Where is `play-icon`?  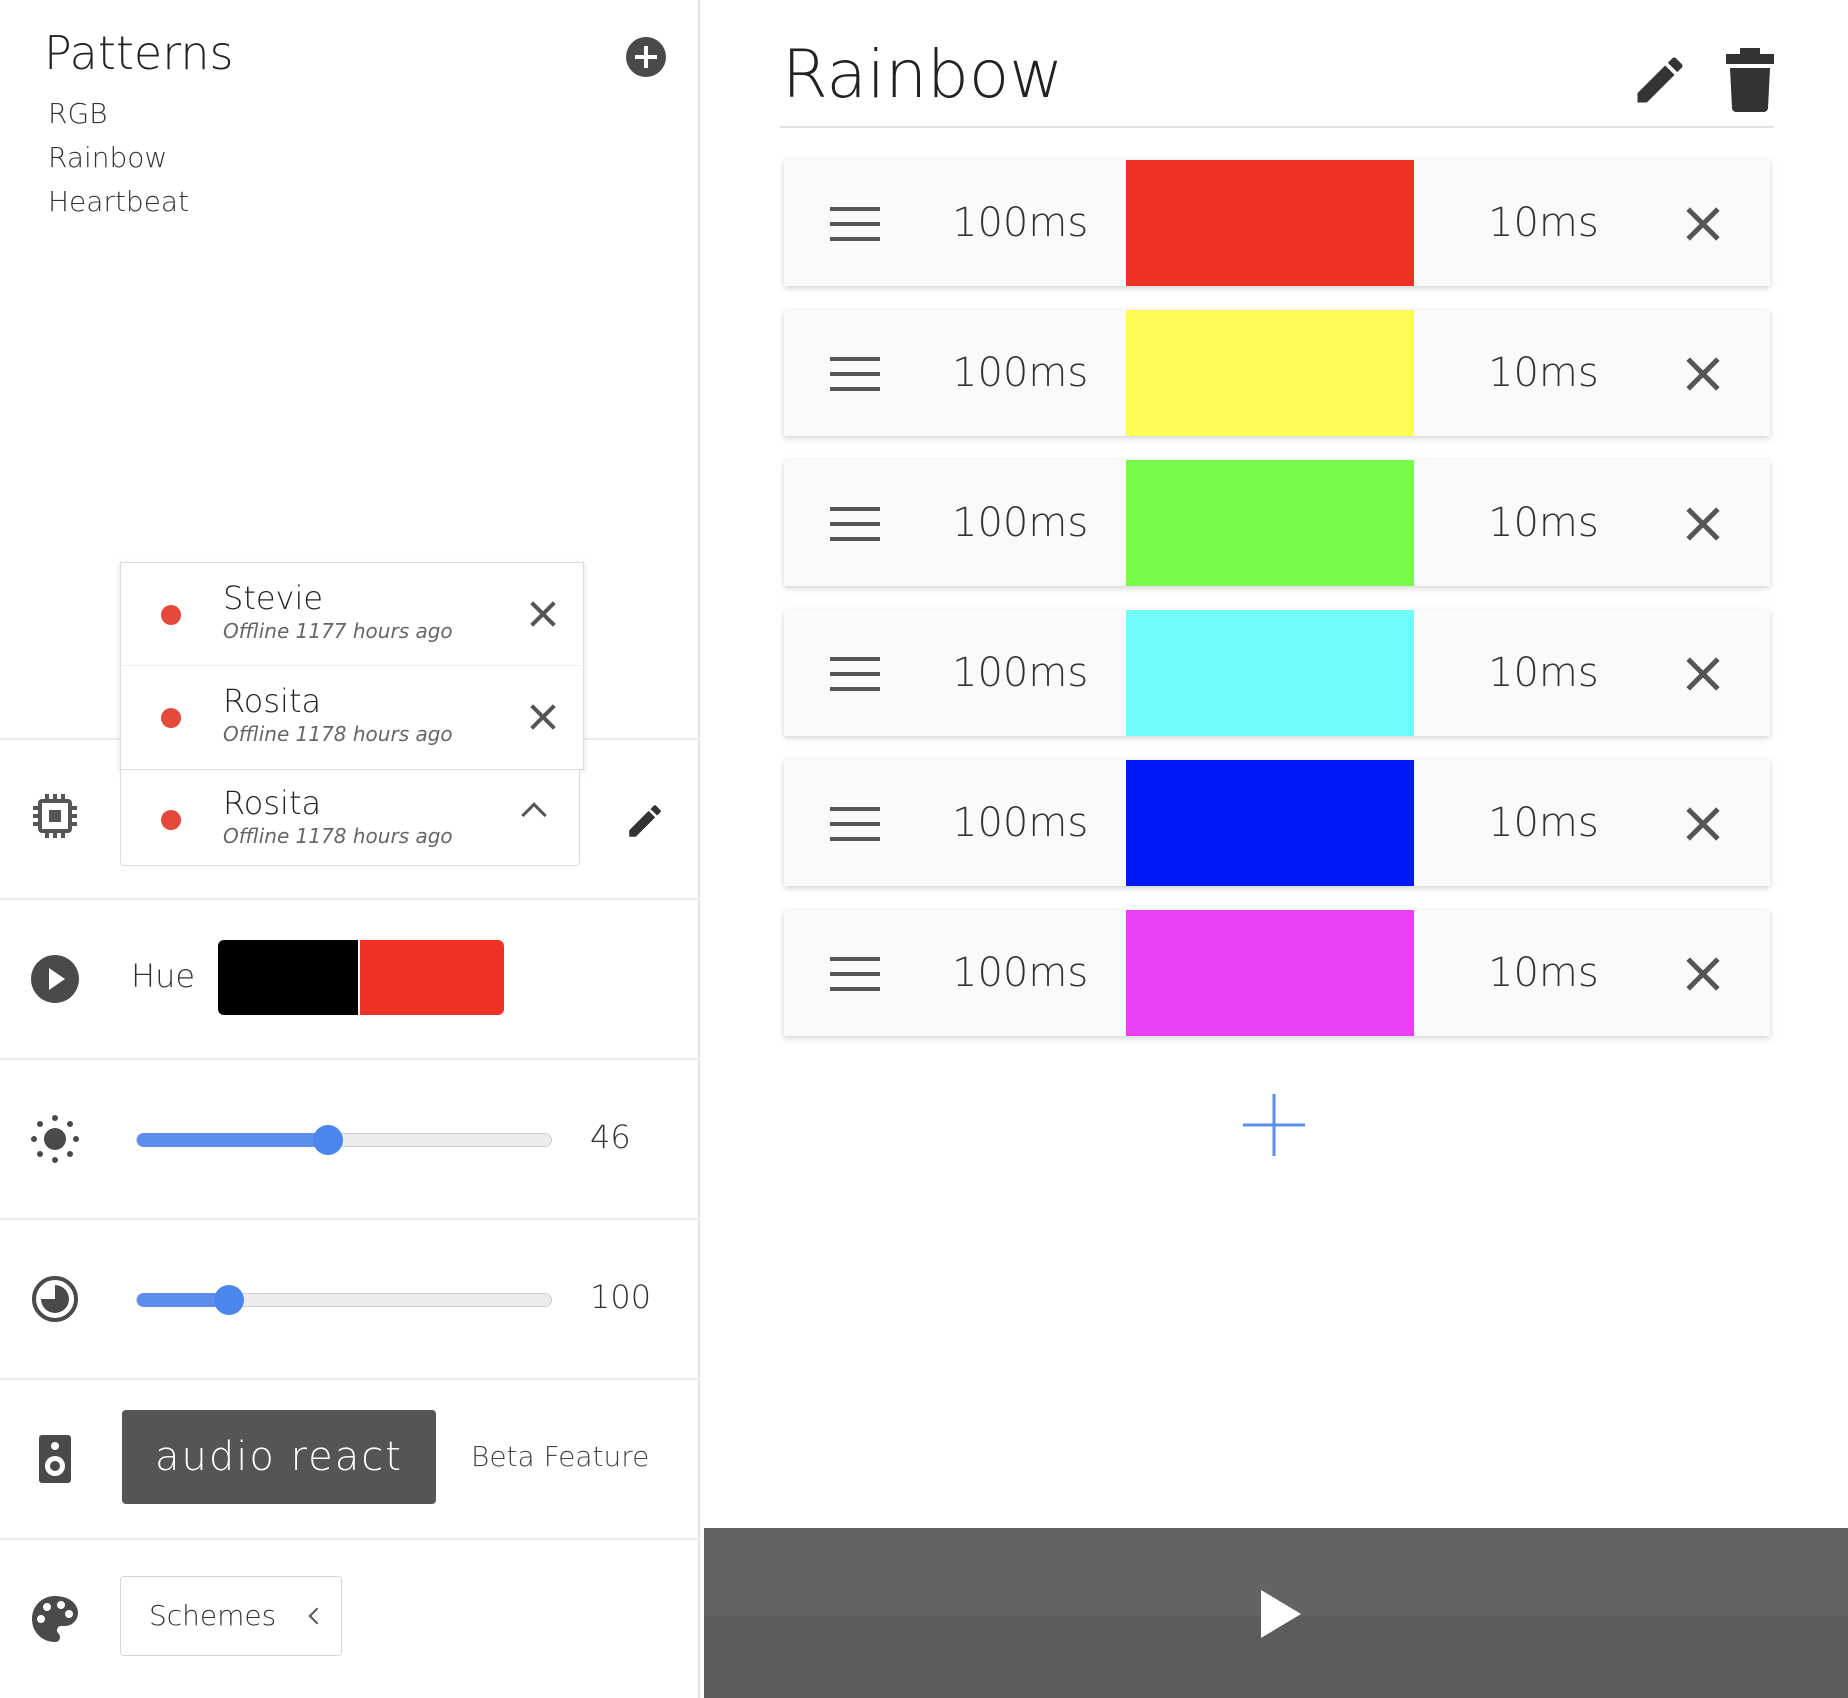
play-icon is located at coordinates (1281, 1614).